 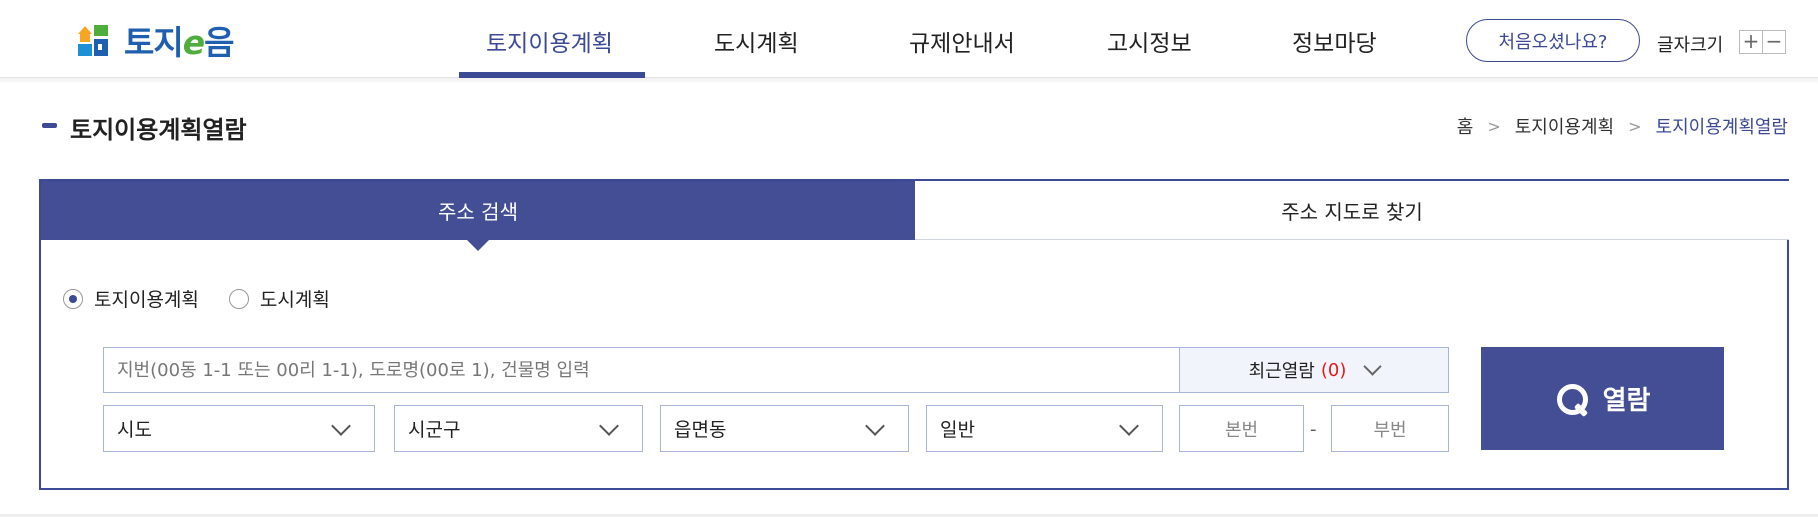 I want to click on eupmyeondong-select-value: 읍면동, so click(x=700, y=430).